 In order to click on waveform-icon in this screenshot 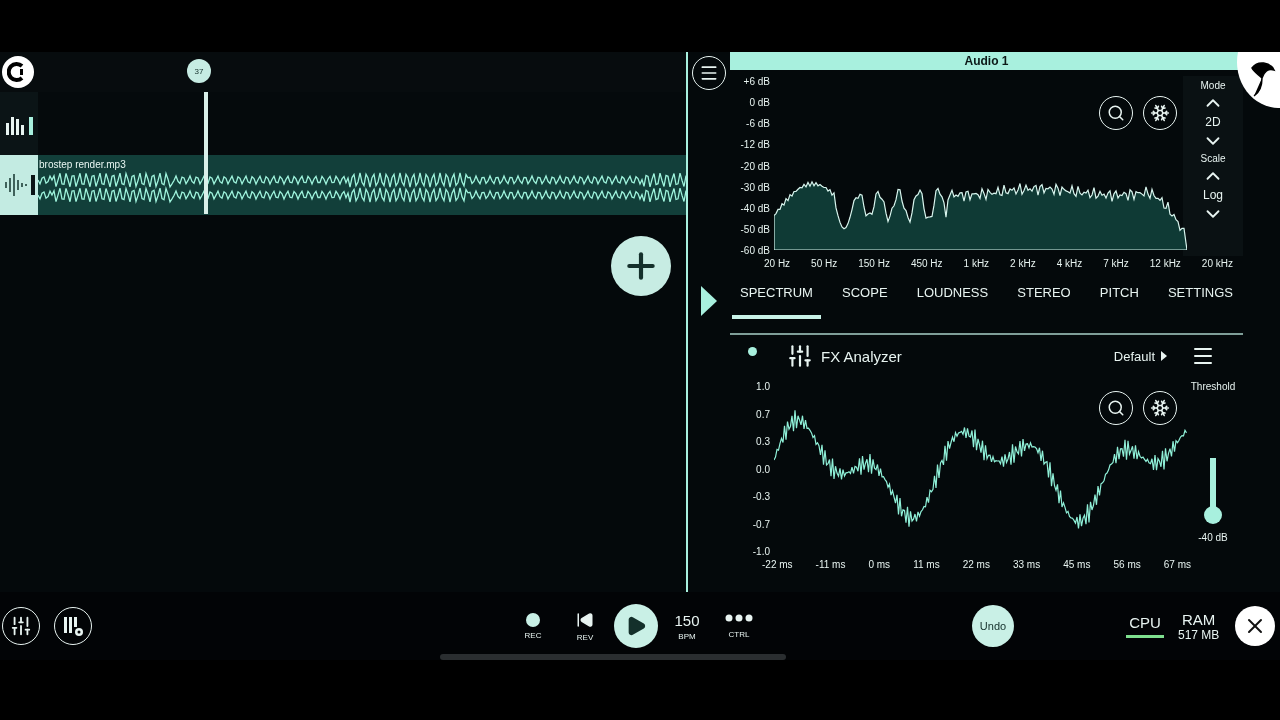, I will do `click(19, 185)`.